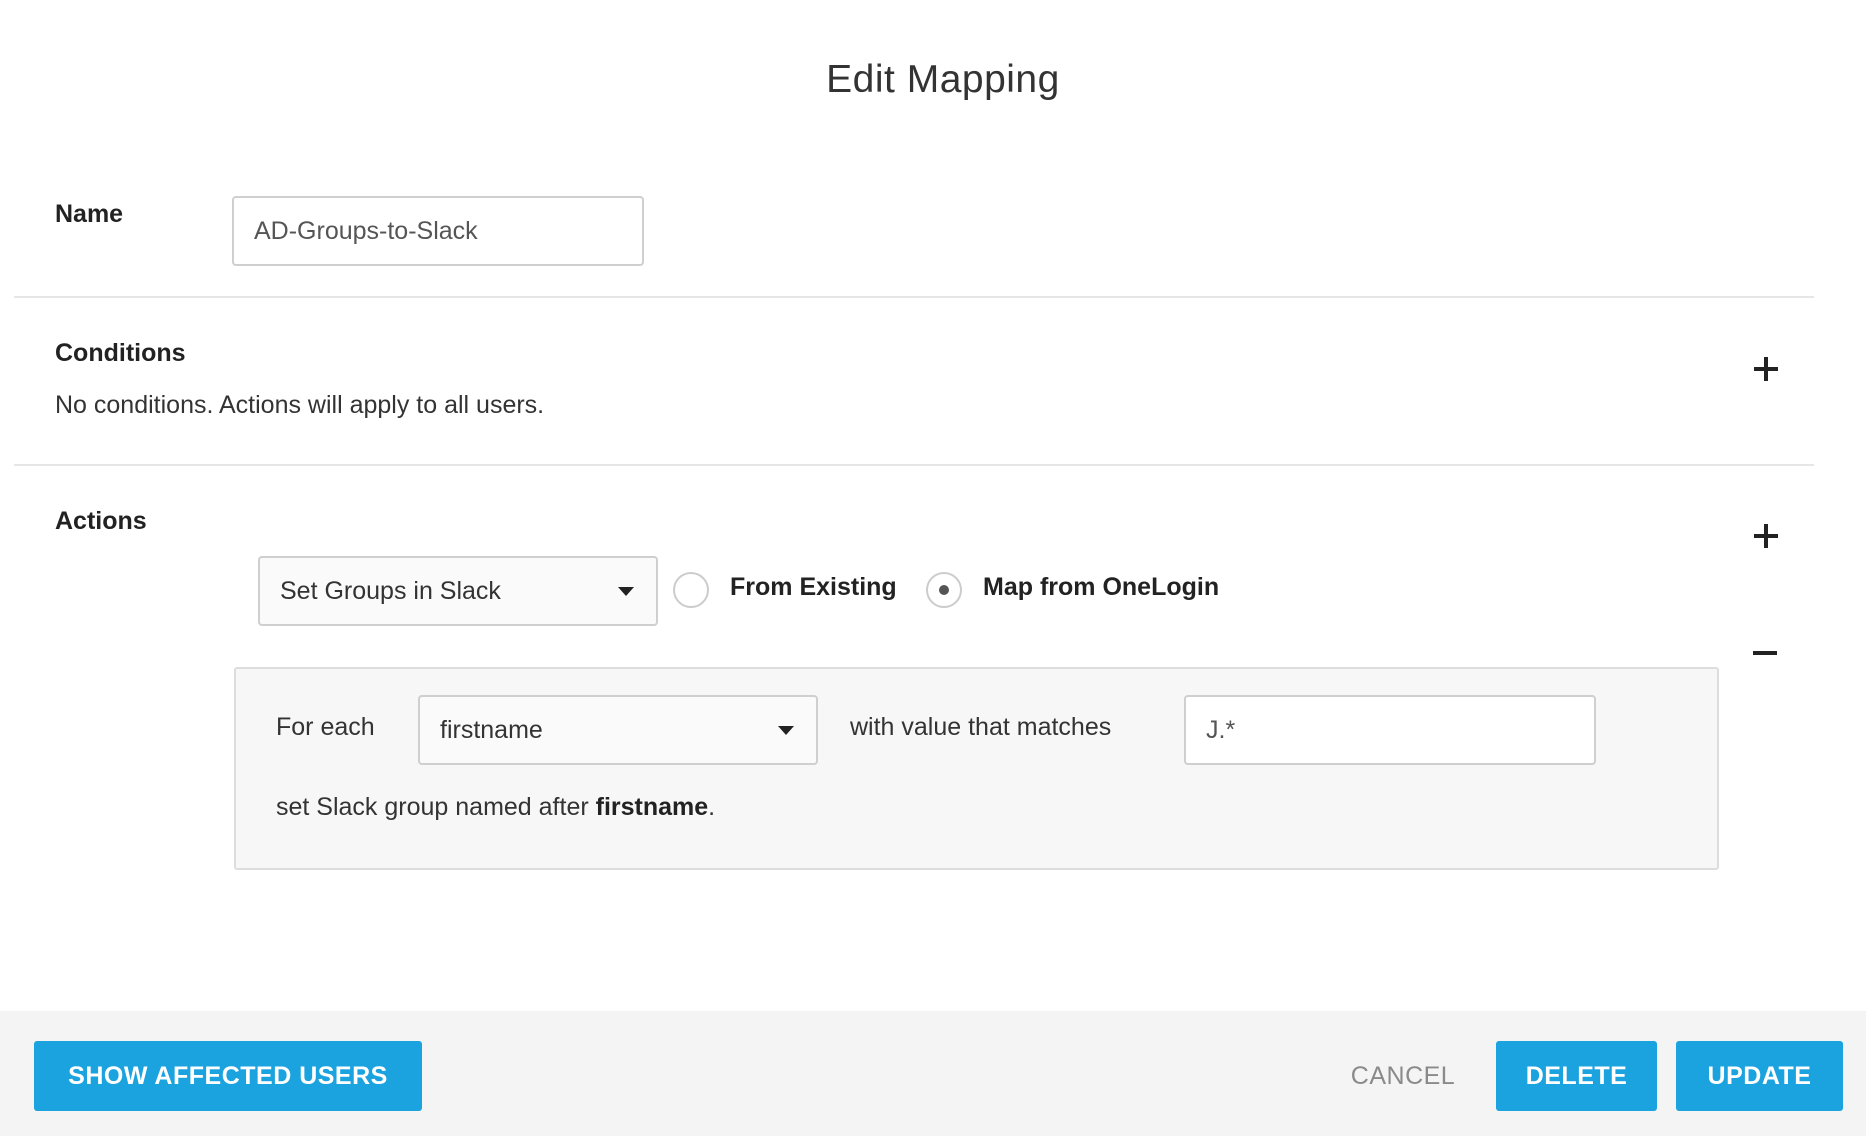 This screenshot has width=1866, height=1136. Describe the element at coordinates (981, 727) in the screenshot. I see `matches-label: with value that matches` at that location.